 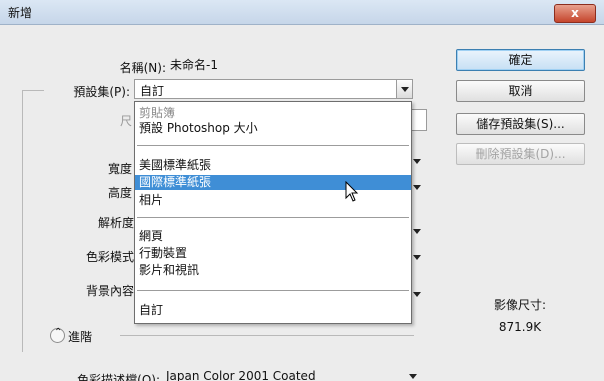 What do you see at coordinates (520, 305) in the screenshot?
I see `image-size-label: 影像尺寸:` at bounding box center [520, 305].